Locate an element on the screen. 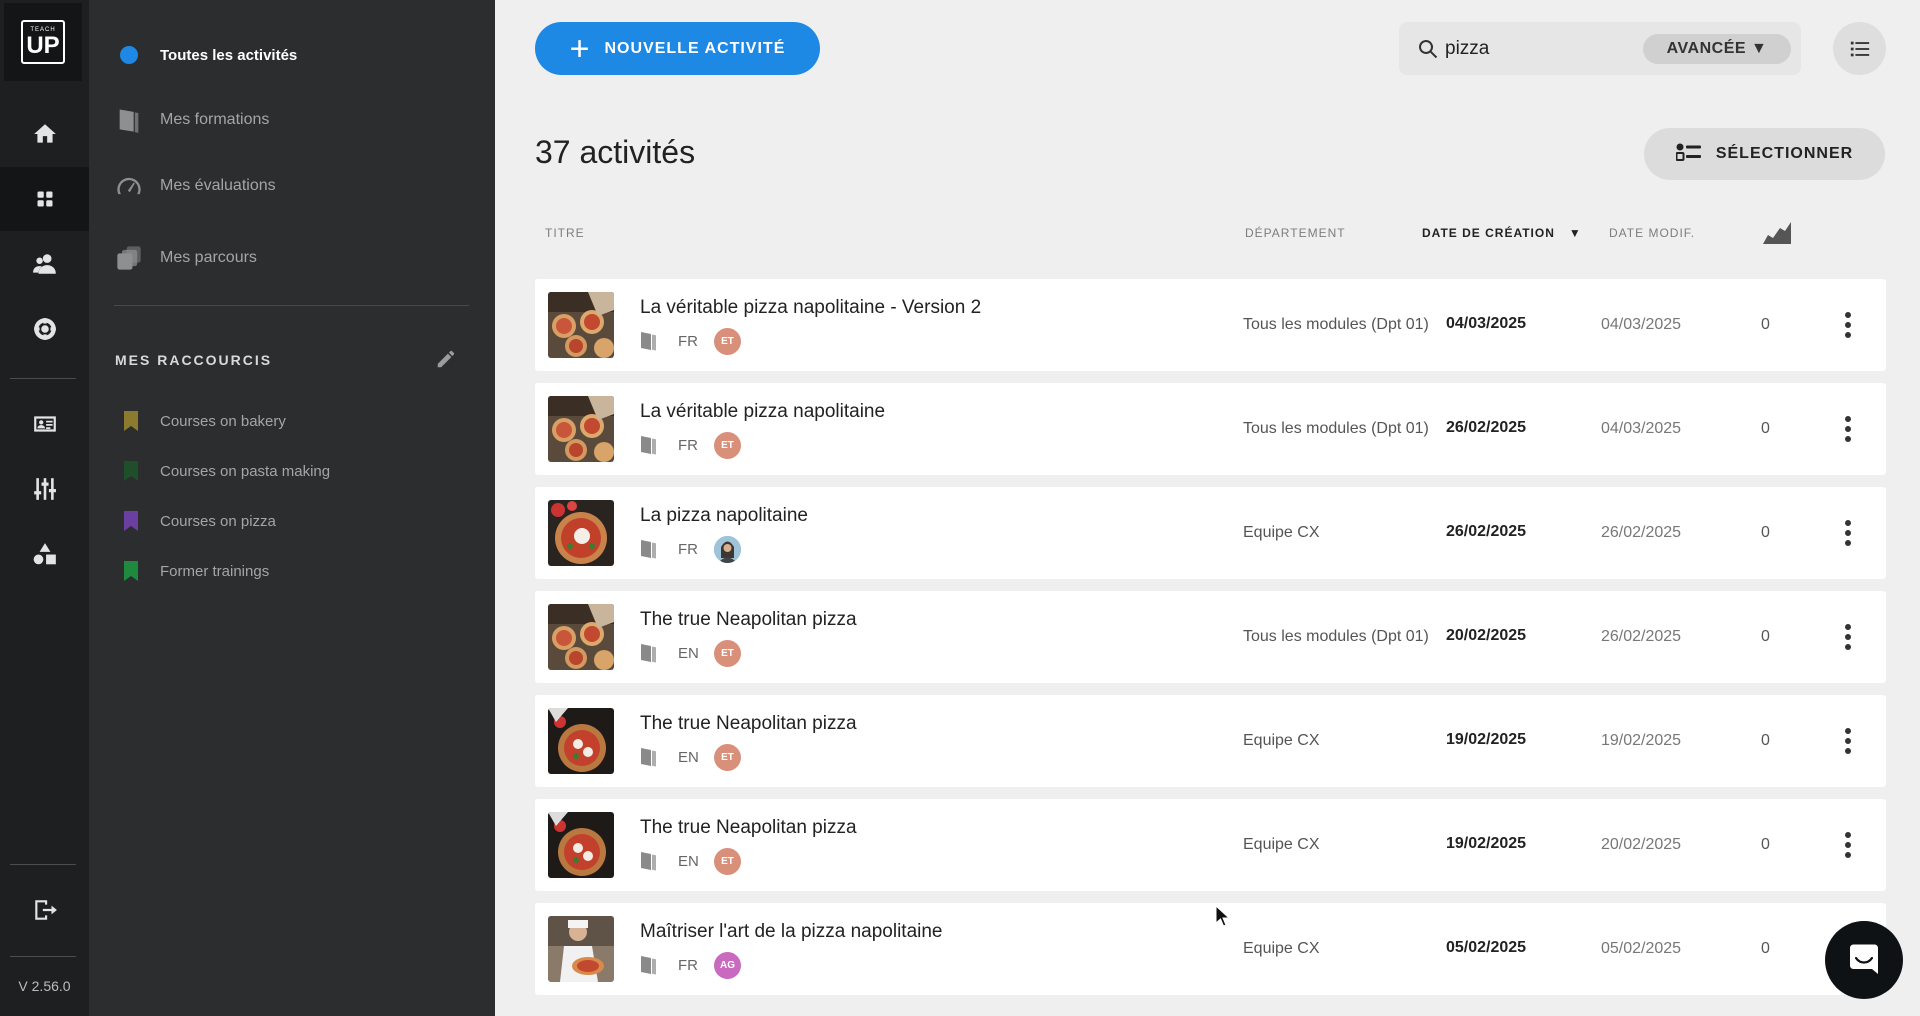  dashboard-icon is located at coordinates (44, 199).